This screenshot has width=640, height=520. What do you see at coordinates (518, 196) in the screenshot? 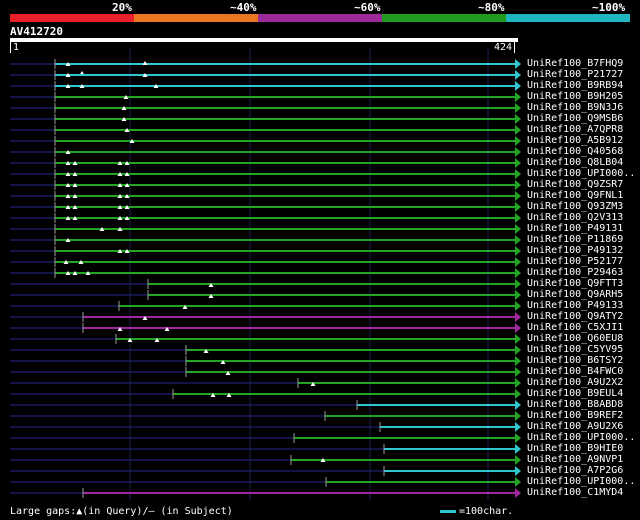
I see `hit-12-end-arrow` at bounding box center [518, 196].